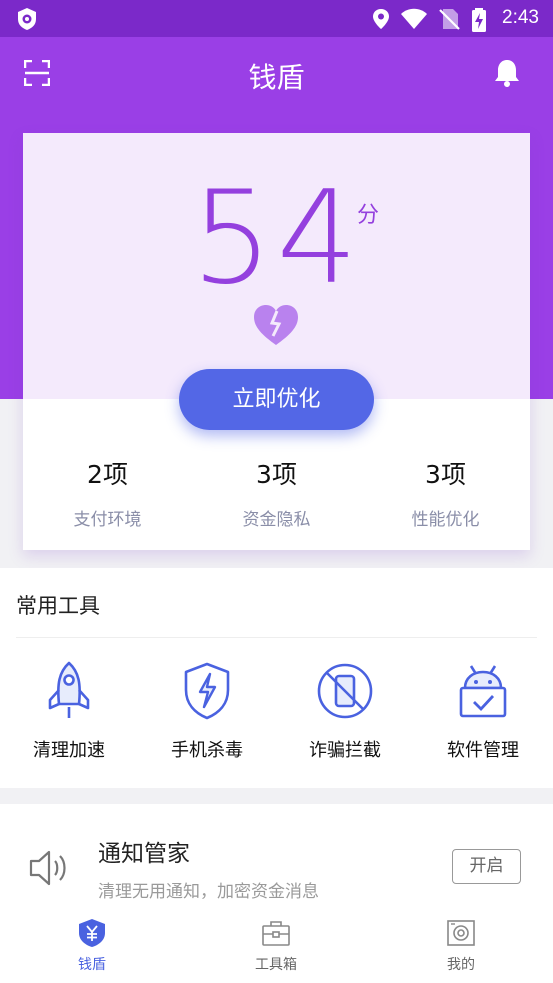 This screenshot has height=983, width=553. I want to click on stat-fund-privacy: 3项 资金隐私, so click(276, 492).